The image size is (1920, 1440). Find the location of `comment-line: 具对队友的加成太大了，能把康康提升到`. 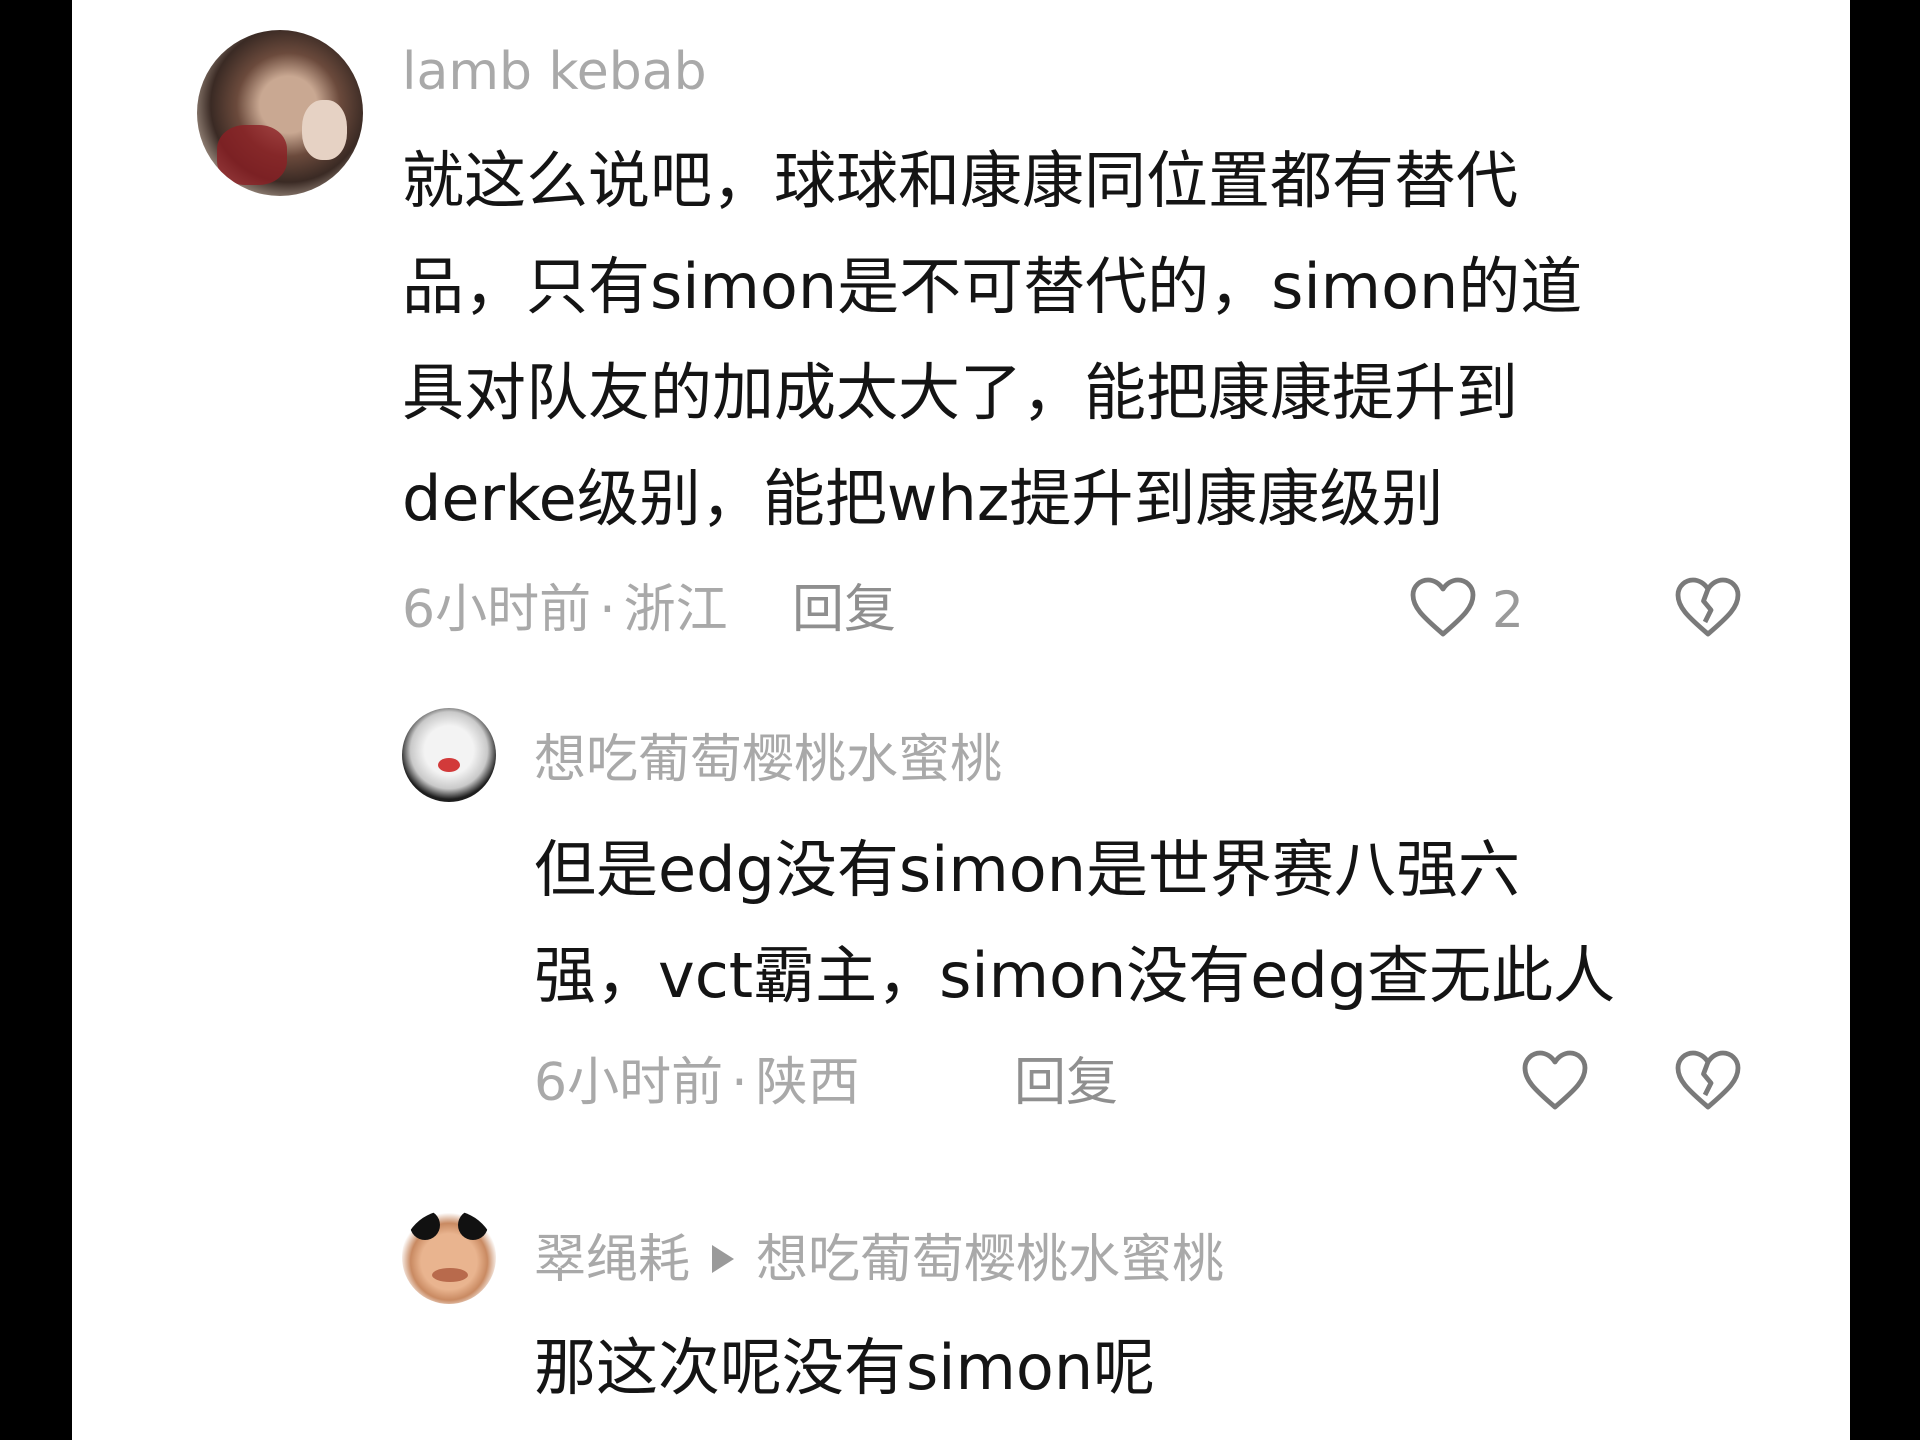

comment-line: 具对队友的加成太大了，能把康康提升到 is located at coordinates (960, 392).